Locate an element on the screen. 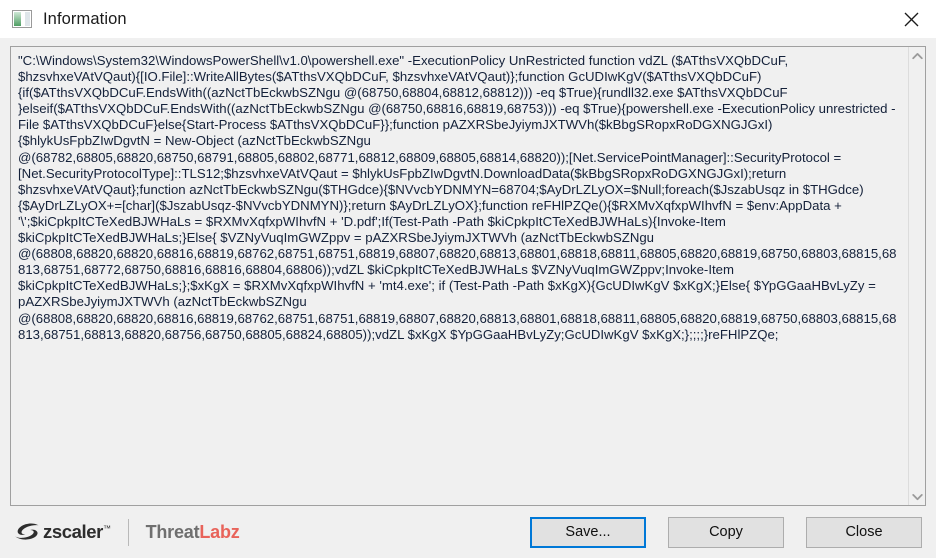  scroll-up-arrow-icon is located at coordinates (917, 55).